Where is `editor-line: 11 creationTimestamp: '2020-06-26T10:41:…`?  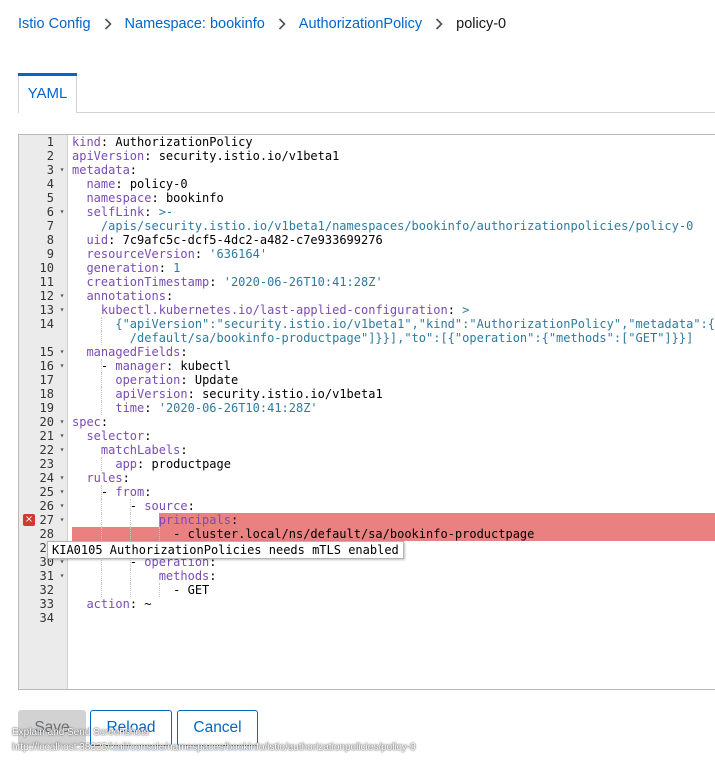
editor-line: 11 creationTimestamp: '2020-06-26T10:41:… is located at coordinates (367, 282).